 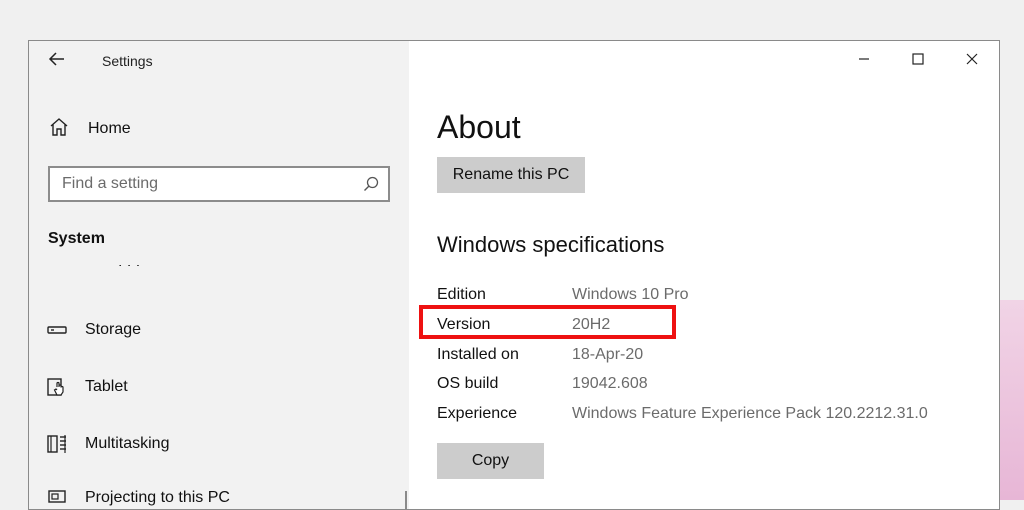 I want to click on spec-key: Edition, so click(x=461, y=294).